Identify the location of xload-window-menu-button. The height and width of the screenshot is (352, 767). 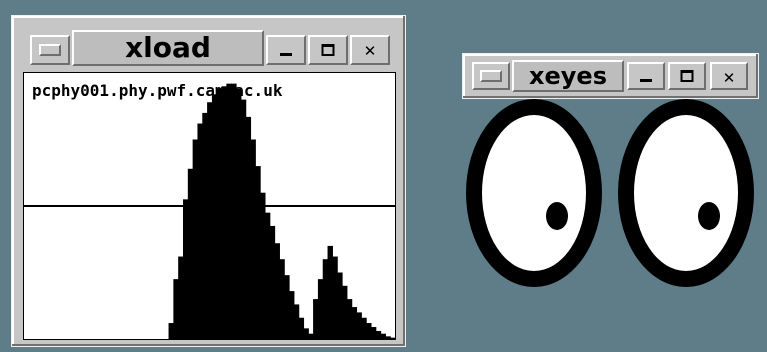
(50, 50).